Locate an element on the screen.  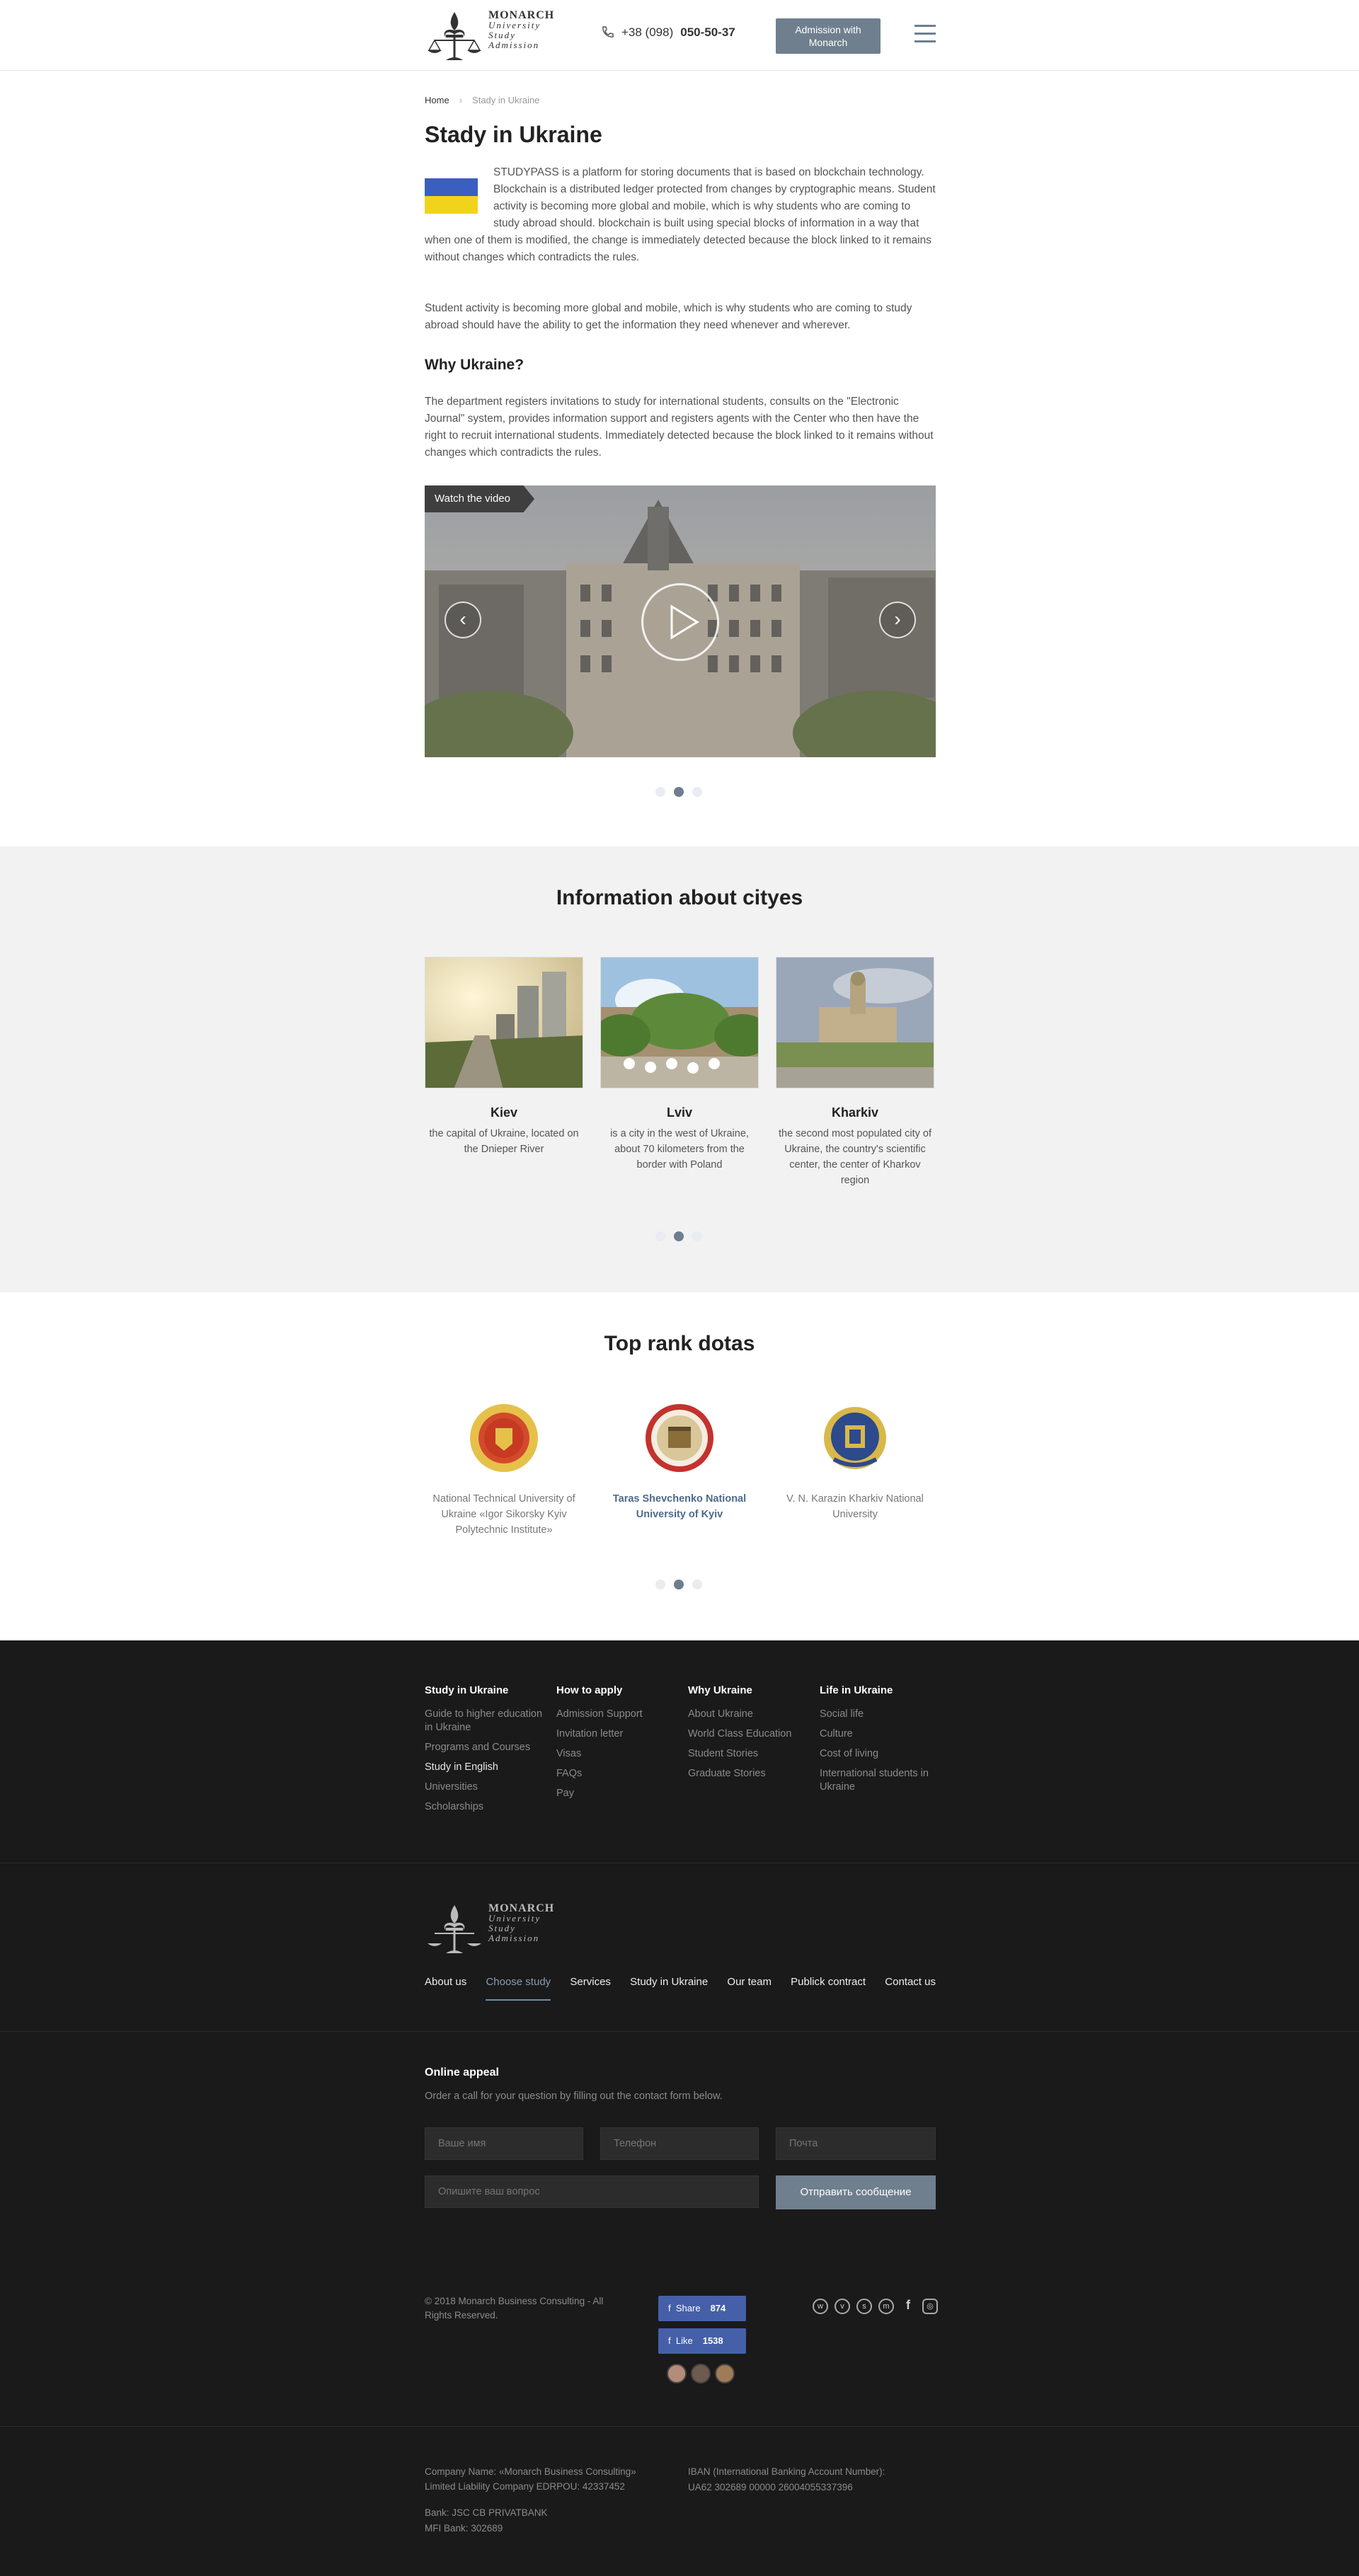
facebook-icon: f is located at coordinates (908, 2307).